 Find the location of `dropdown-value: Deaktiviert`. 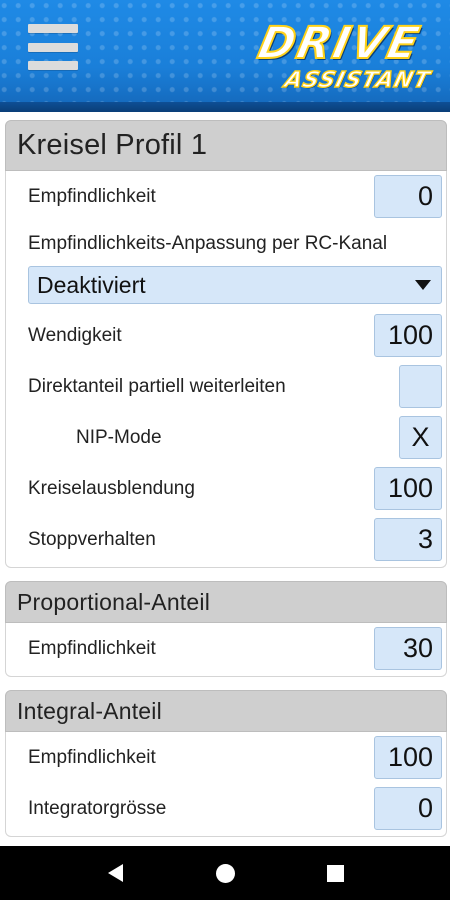

dropdown-value: Deaktiviert is located at coordinates (91, 284).